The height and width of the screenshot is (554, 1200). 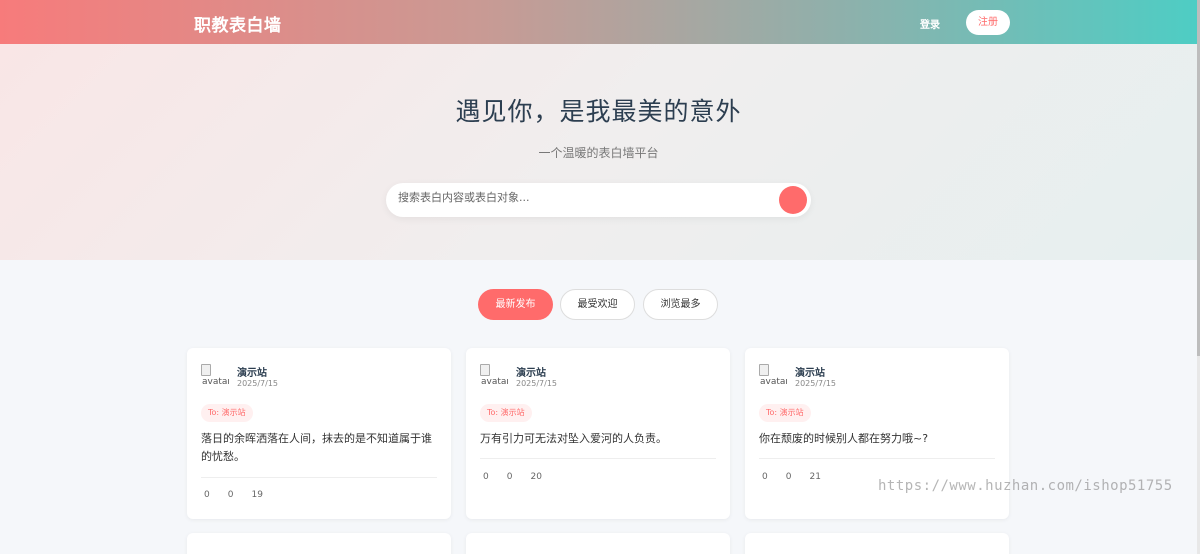 What do you see at coordinates (598, 111) in the screenshot?
I see `hero-title: 遇见你，是我最美的意外` at bounding box center [598, 111].